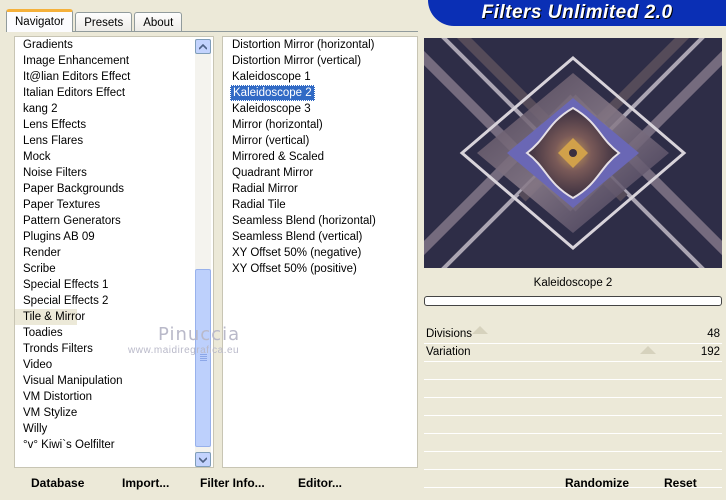 This screenshot has width=726, height=500. Describe the element at coordinates (106, 77) in the screenshot. I see `category-item: It@lian Editors Effect` at that location.